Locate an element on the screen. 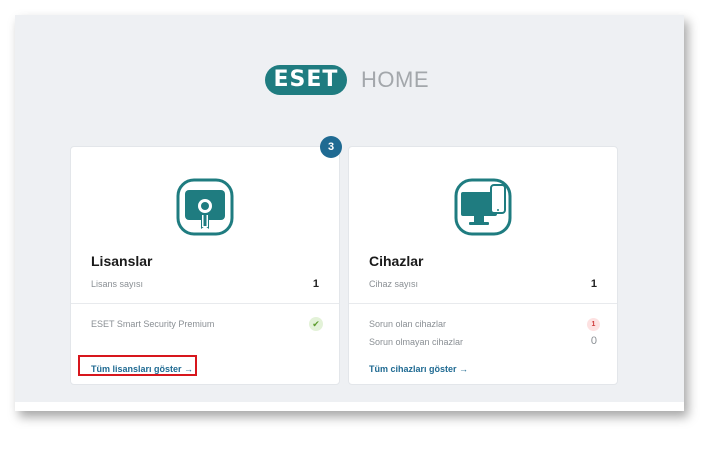 The image size is (720, 449). ok-devices-count: 0 is located at coordinates (593, 341).